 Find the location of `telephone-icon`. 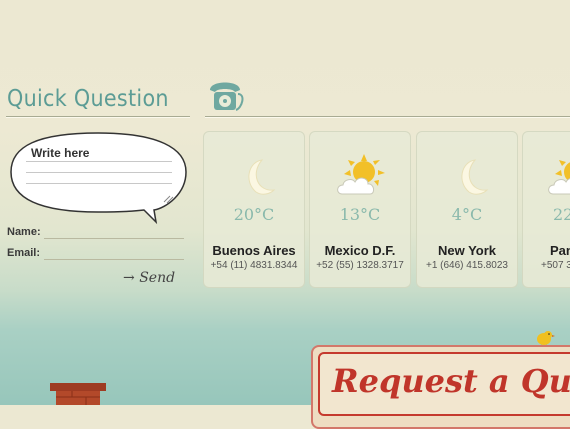

telephone-icon is located at coordinates (227, 96).